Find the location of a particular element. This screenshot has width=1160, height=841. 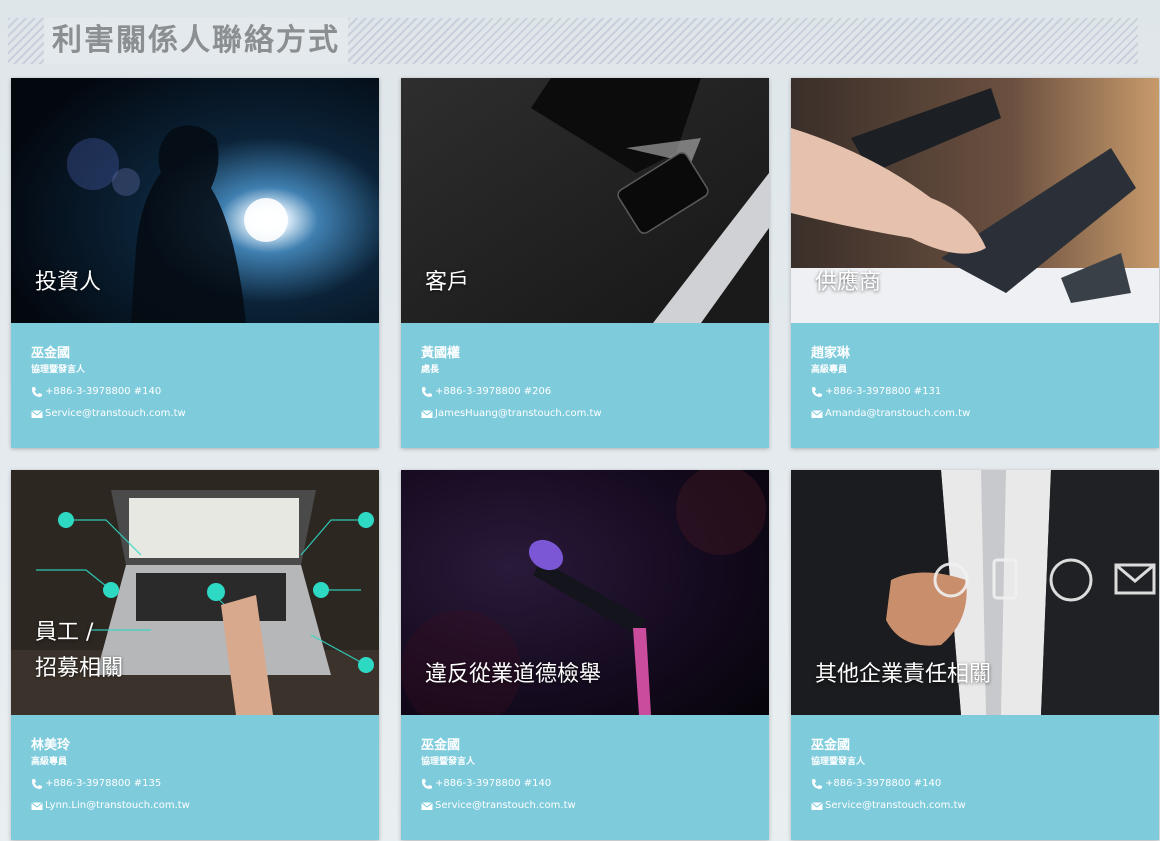

card-category: 違反從業道德檢舉 is located at coordinates (513, 674).